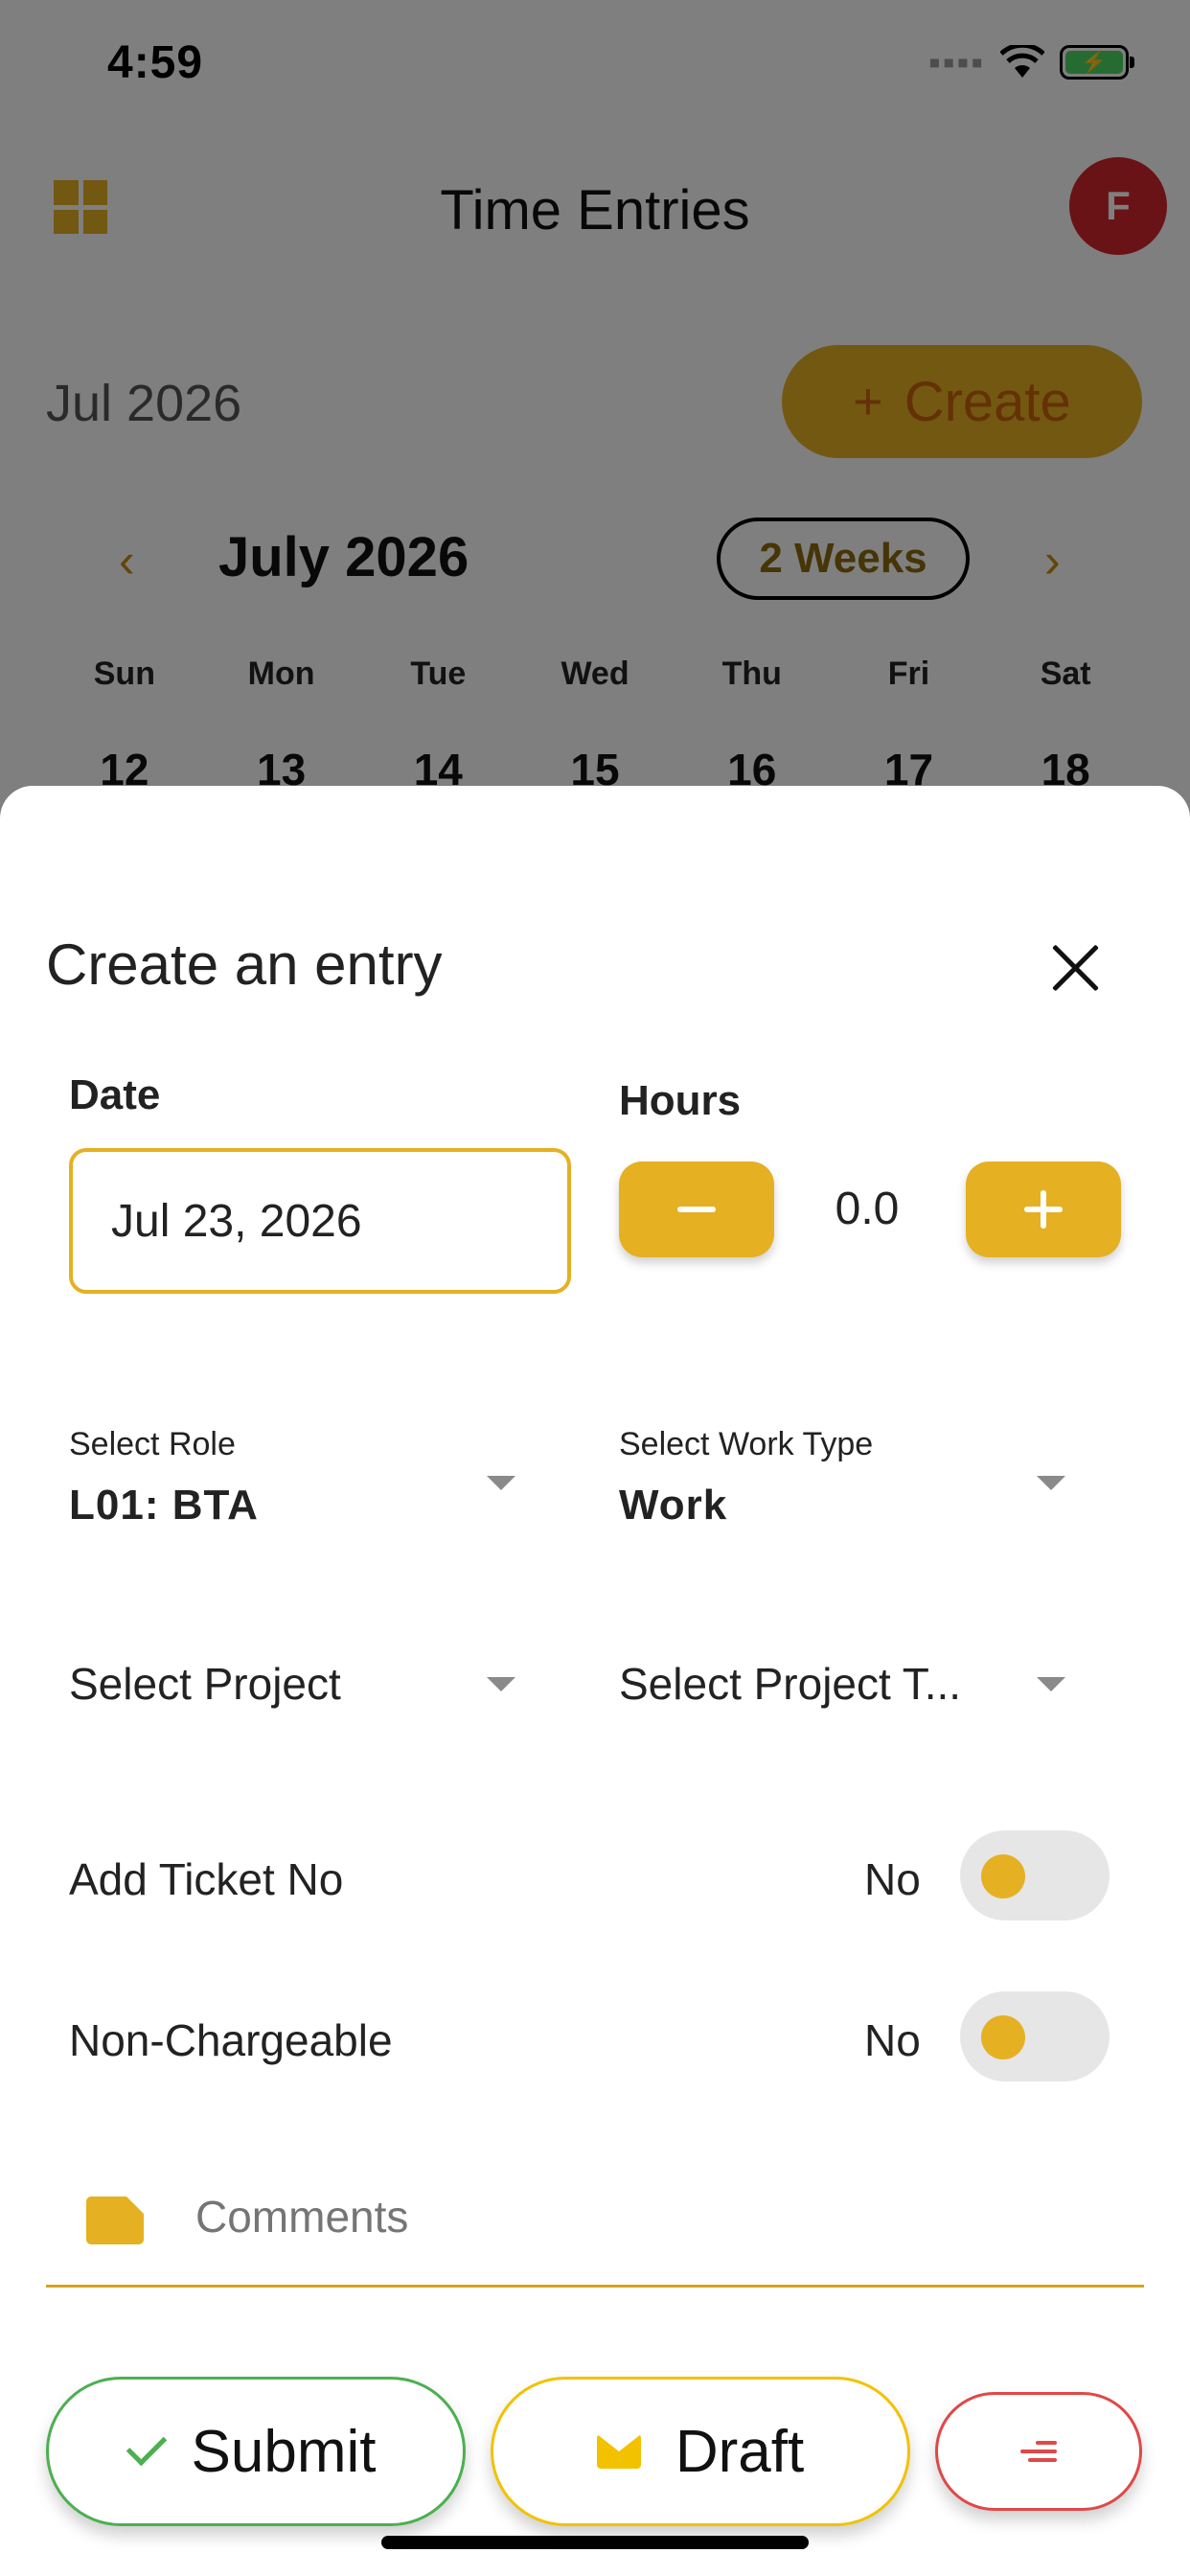 The width and height of the screenshot is (1190, 2576). What do you see at coordinates (245, 964) in the screenshot?
I see `sheet-title: Create an entry` at bounding box center [245, 964].